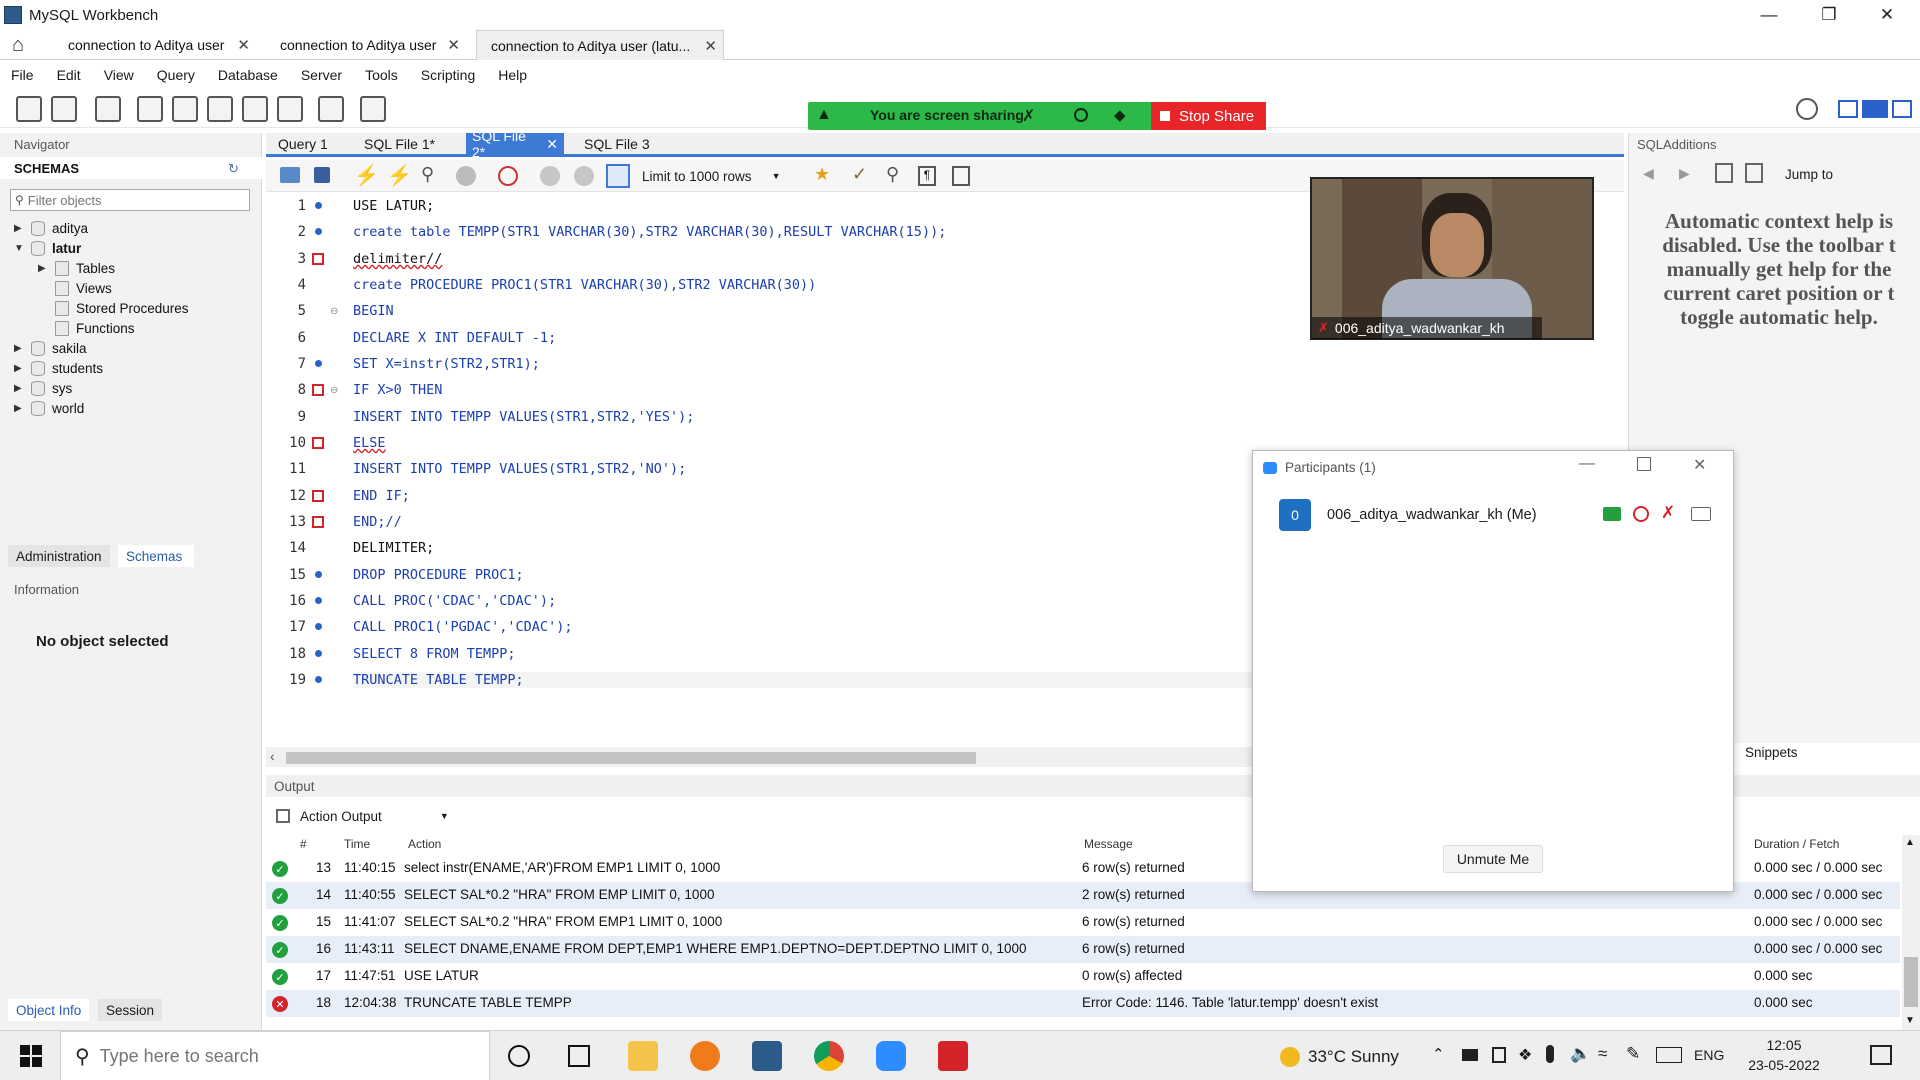  What do you see at coordinates (20, 248) in the screenshot?
I see `collapse-icon: ▼` at bounding box center [20, 248].